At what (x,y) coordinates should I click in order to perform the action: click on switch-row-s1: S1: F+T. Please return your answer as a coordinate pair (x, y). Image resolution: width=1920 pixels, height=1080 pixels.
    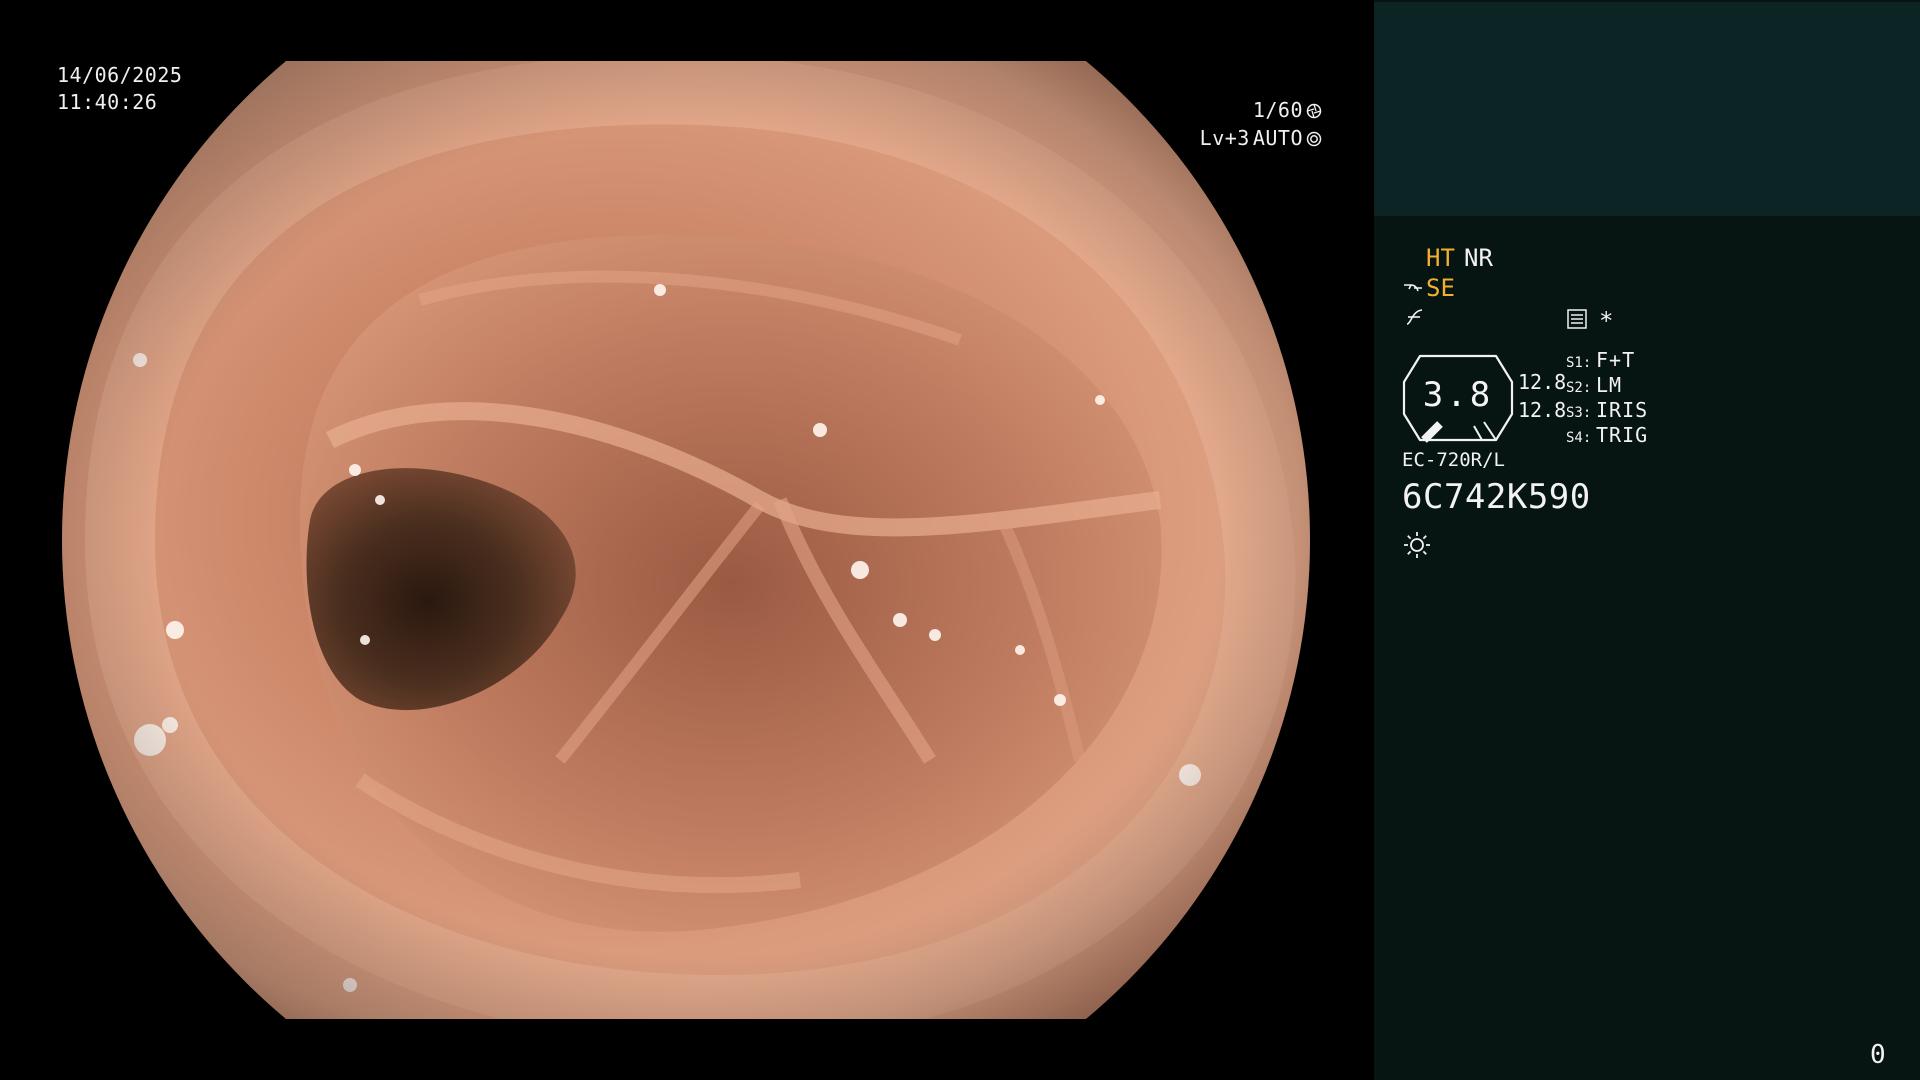
    Looking at the image, I should click on (1607, 360).